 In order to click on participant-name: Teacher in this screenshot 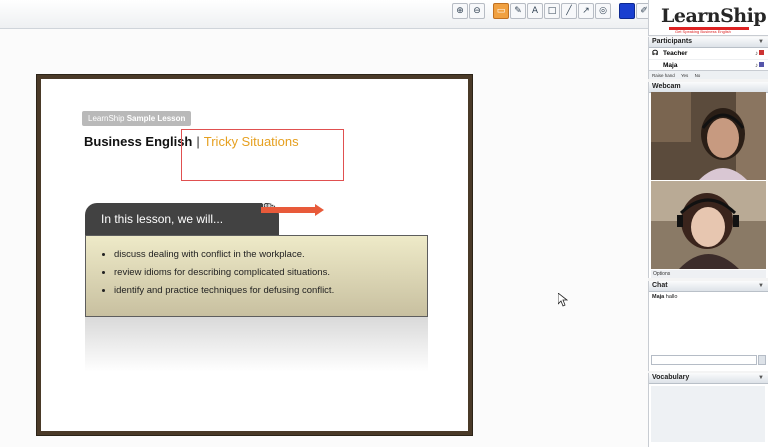, I will do `click(675, 53)`.